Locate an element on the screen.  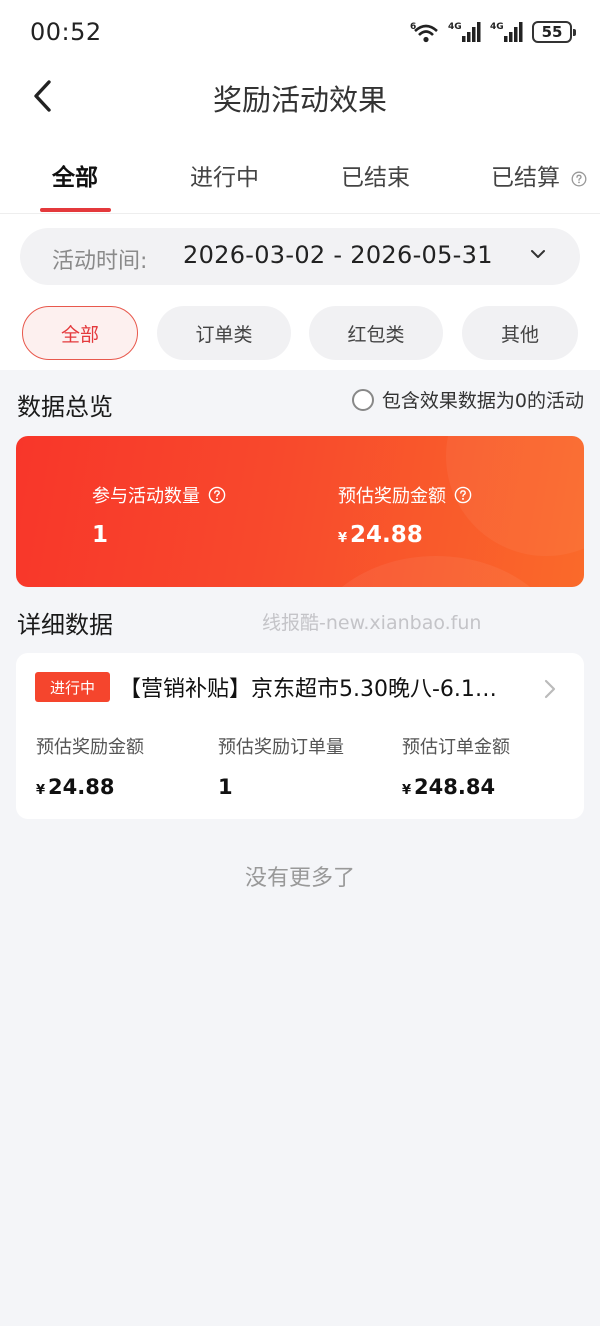
chip-other: 其他 is located at coordinates (520, 333).